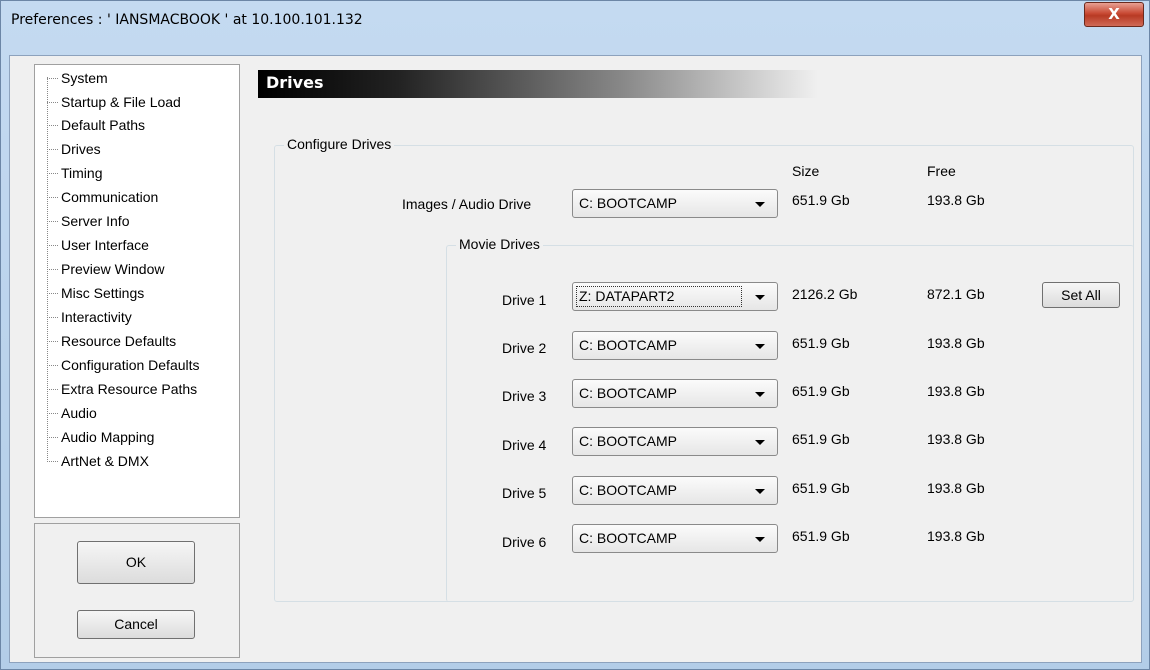 This screenshot has width=1150, height=670. I want to click on drive-2-label: Drive 2, so click(524, 348).